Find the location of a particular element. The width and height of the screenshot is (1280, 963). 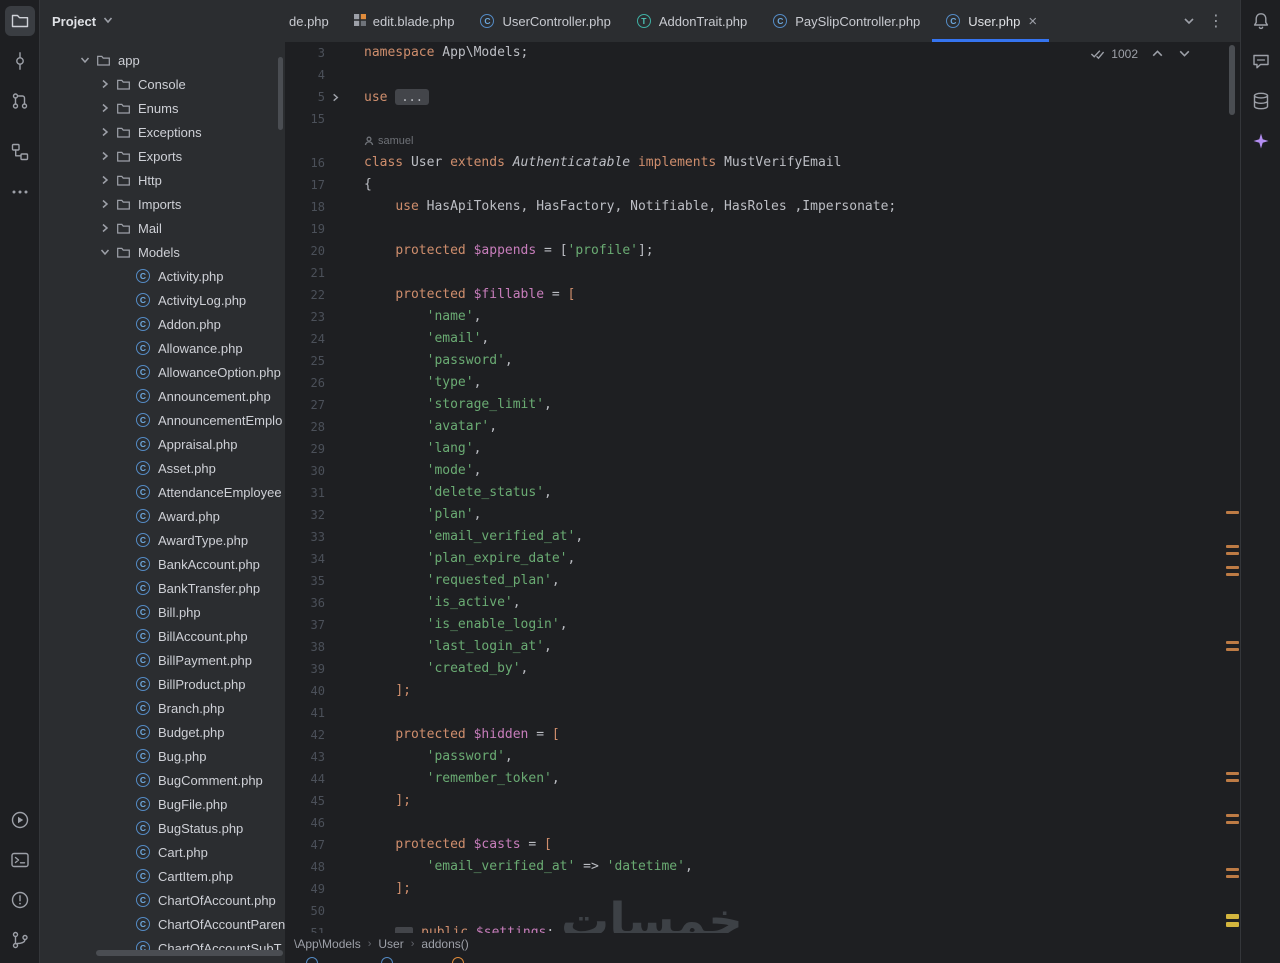

tree-item-Addon.php: C Addon.php is located at coordinates (162, 324).